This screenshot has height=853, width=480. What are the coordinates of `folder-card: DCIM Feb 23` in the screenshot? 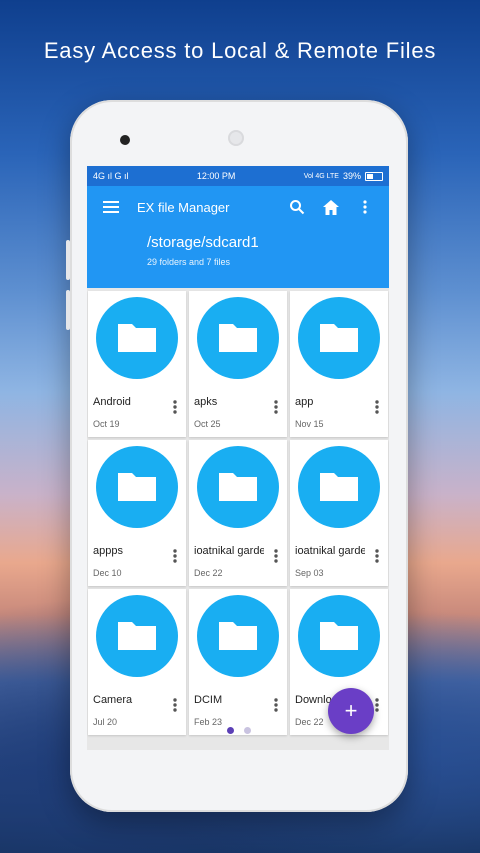 It's located at (238, 662).